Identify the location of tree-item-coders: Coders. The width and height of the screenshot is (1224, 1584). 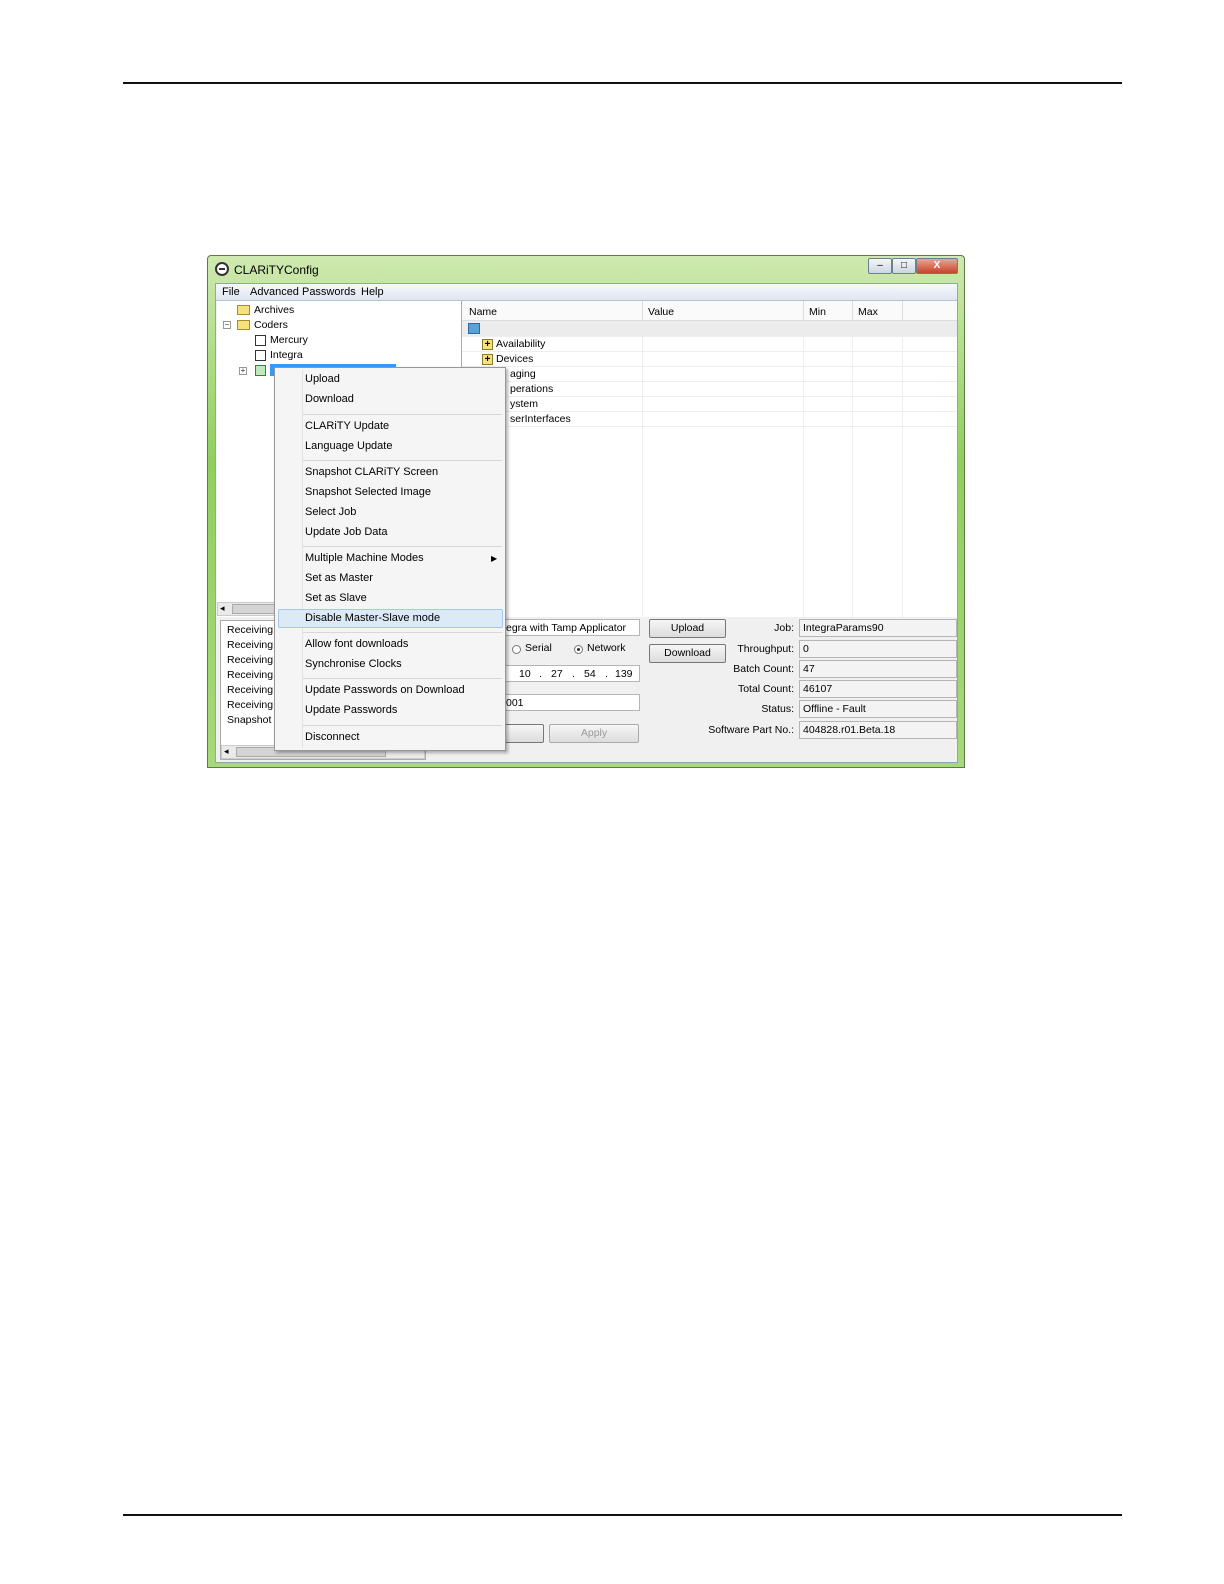
(262, 325).